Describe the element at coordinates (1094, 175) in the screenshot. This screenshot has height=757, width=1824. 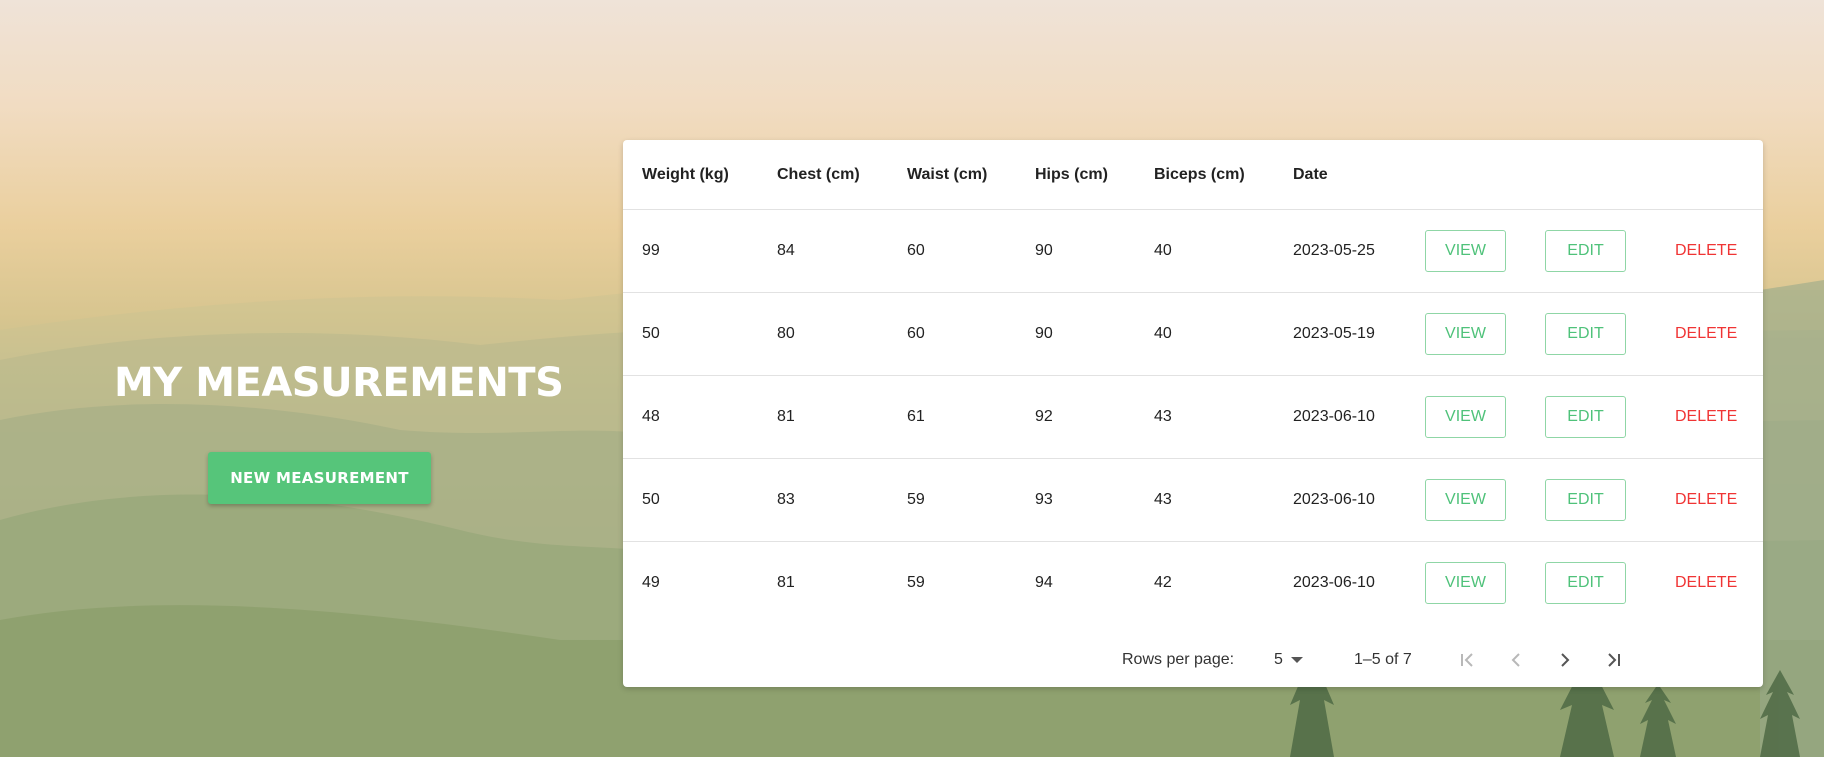
I see `column-header-hips: Hips (cm)` at that location.